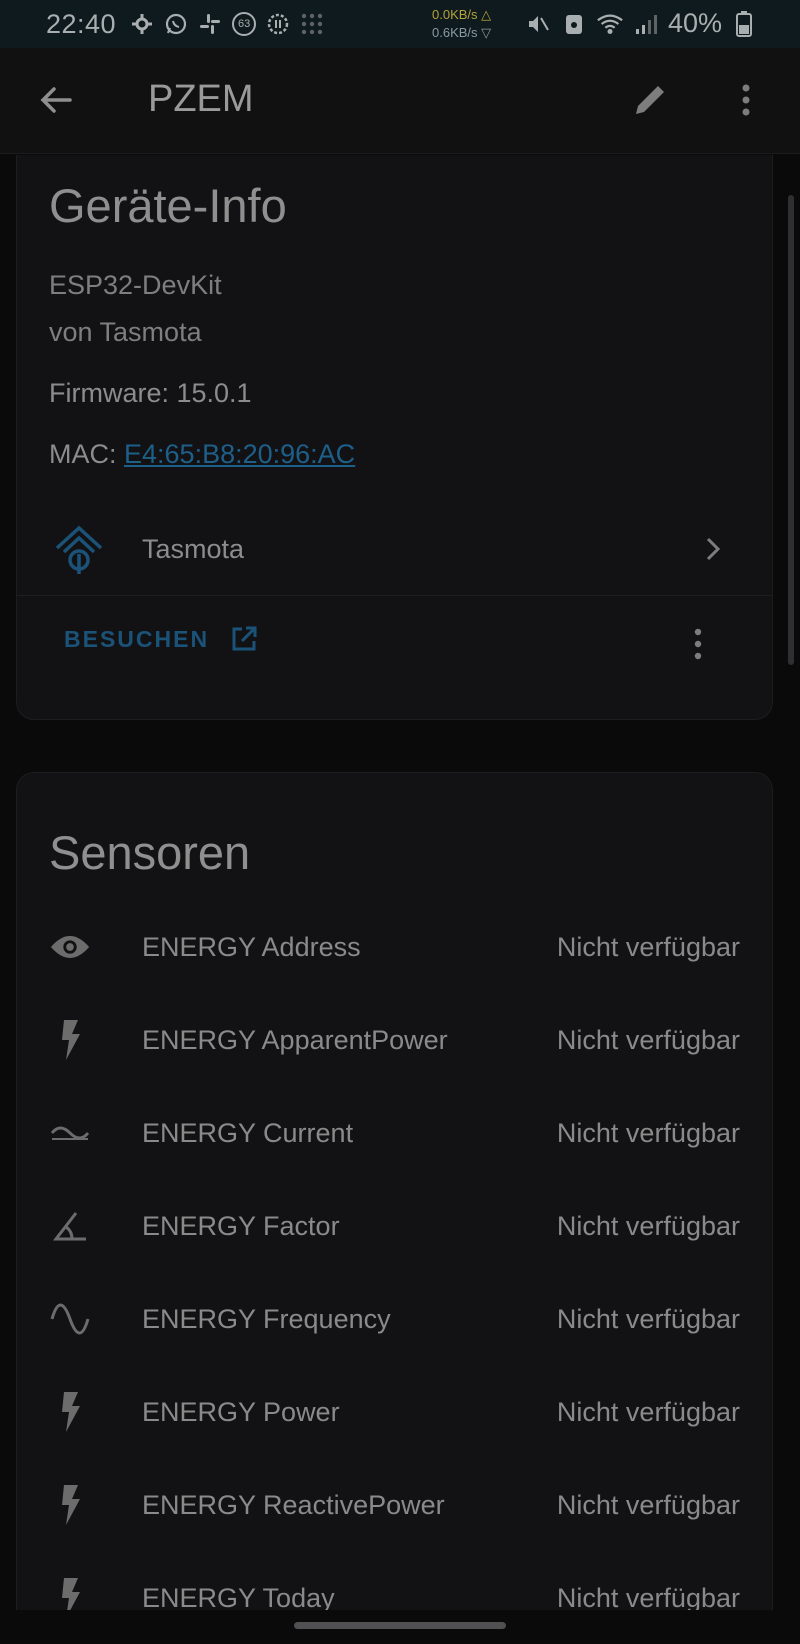 The image size is (800, 1644). What do you see at coordinates (137, 638) in the screenshot?
I see `visit-label: BESUCHEN` at bounding box center [137, 638].